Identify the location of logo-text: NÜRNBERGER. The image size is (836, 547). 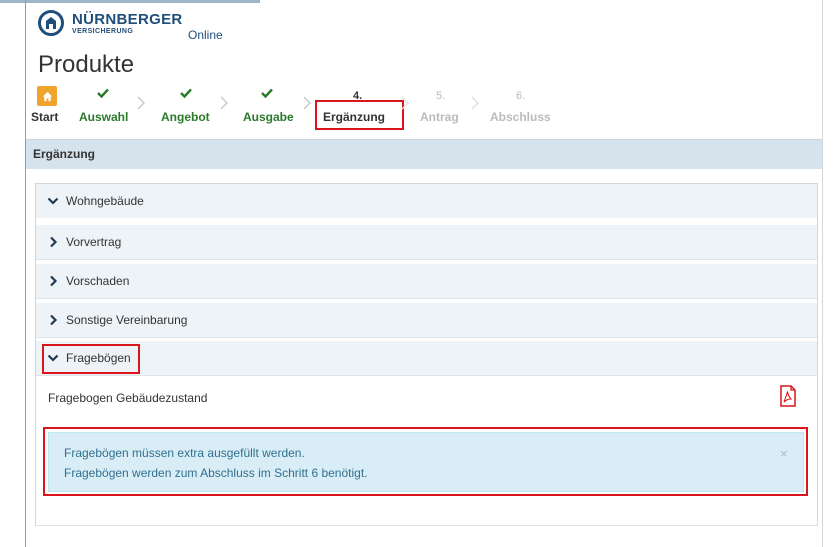
(127, 19).